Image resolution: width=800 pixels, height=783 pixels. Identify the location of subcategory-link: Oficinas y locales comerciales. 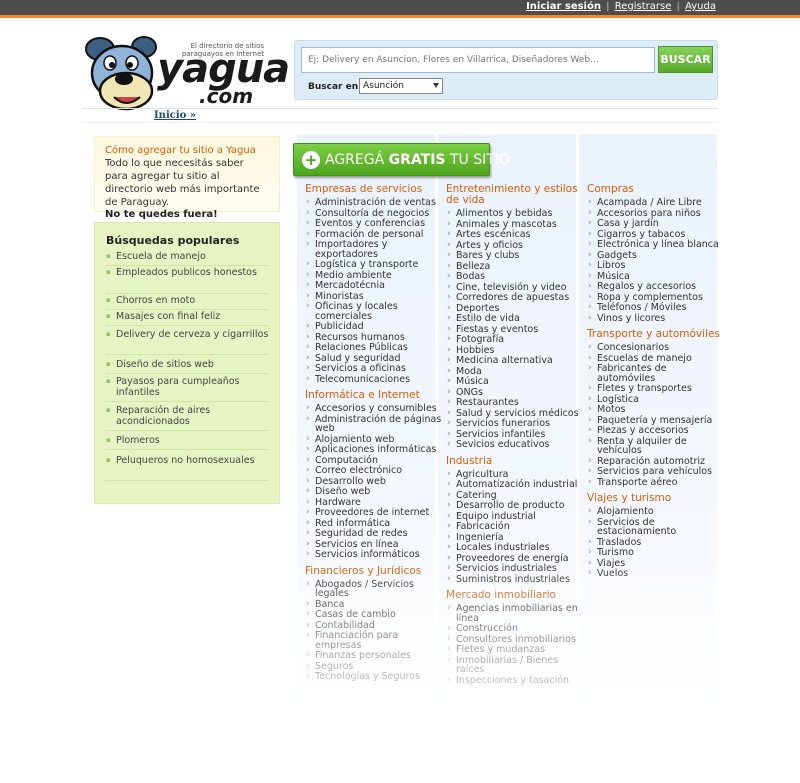
(374, 311).